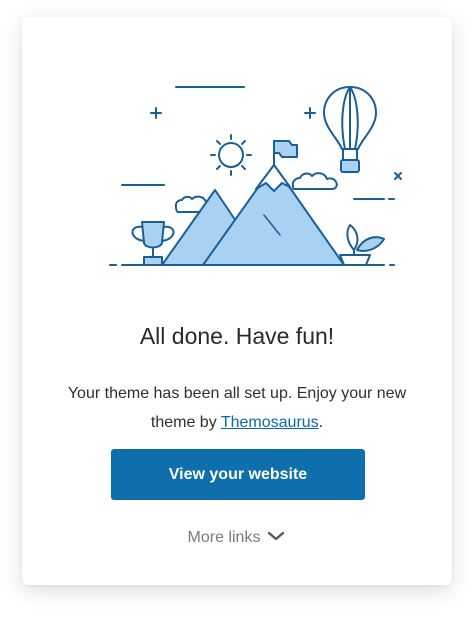  What do you see at coordinates (362, 245) in the screenshot?
I see `plant-pot-icon` at bounding box center [362, 245].